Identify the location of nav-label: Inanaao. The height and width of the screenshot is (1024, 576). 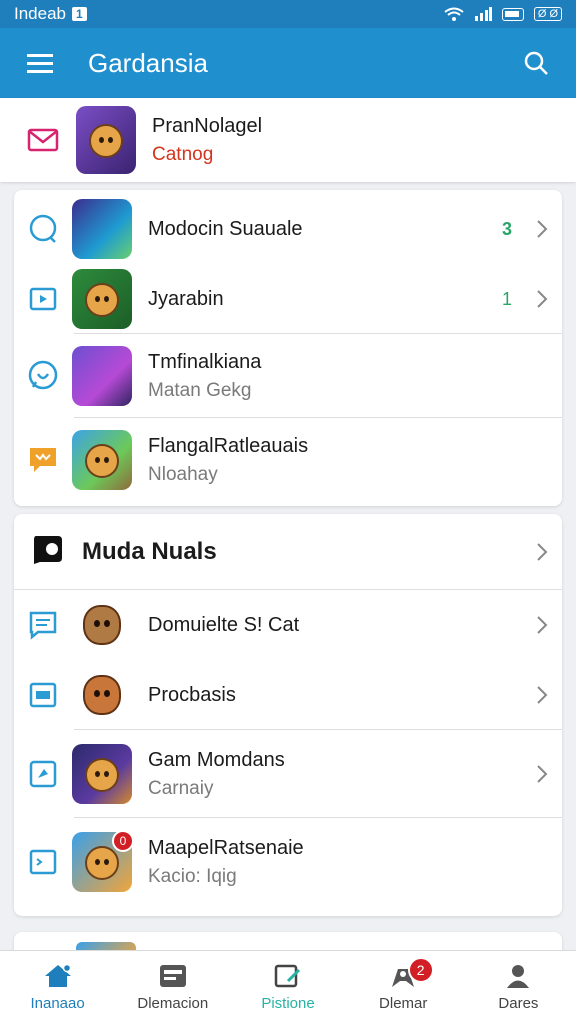
(57, 1003).